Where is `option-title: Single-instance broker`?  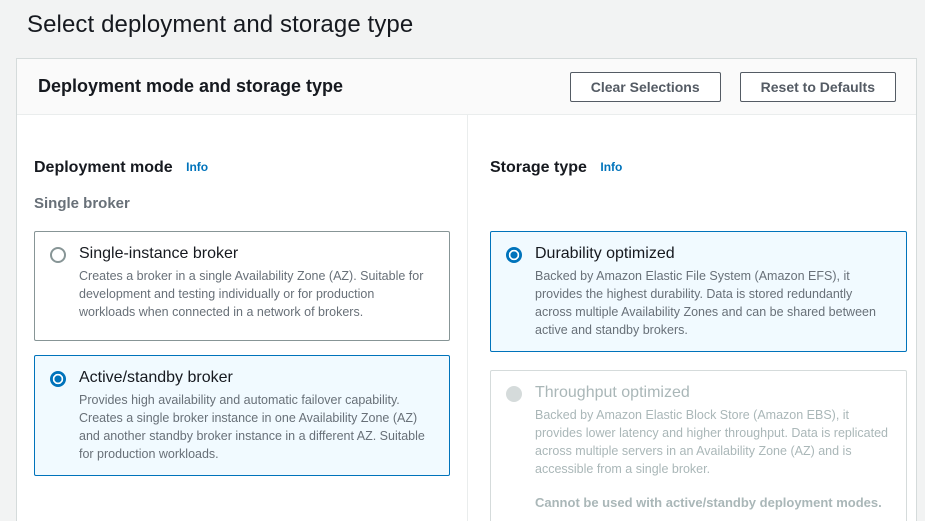 option-title: Single-instance broker is located at coordinates (159, 253).